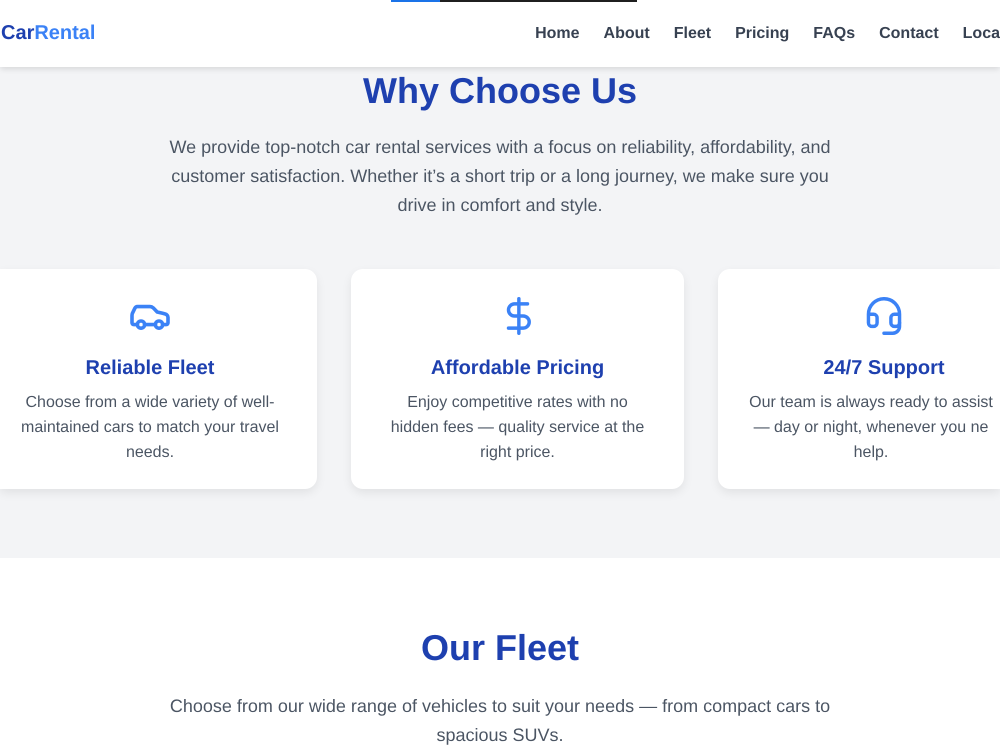  Describe the element at coordinates (500, 721) in the screenshot. I see `section-intro: Choose from our wide range of vehicles to suit your needs — from compact cars to spacious SUVs.` at that location.